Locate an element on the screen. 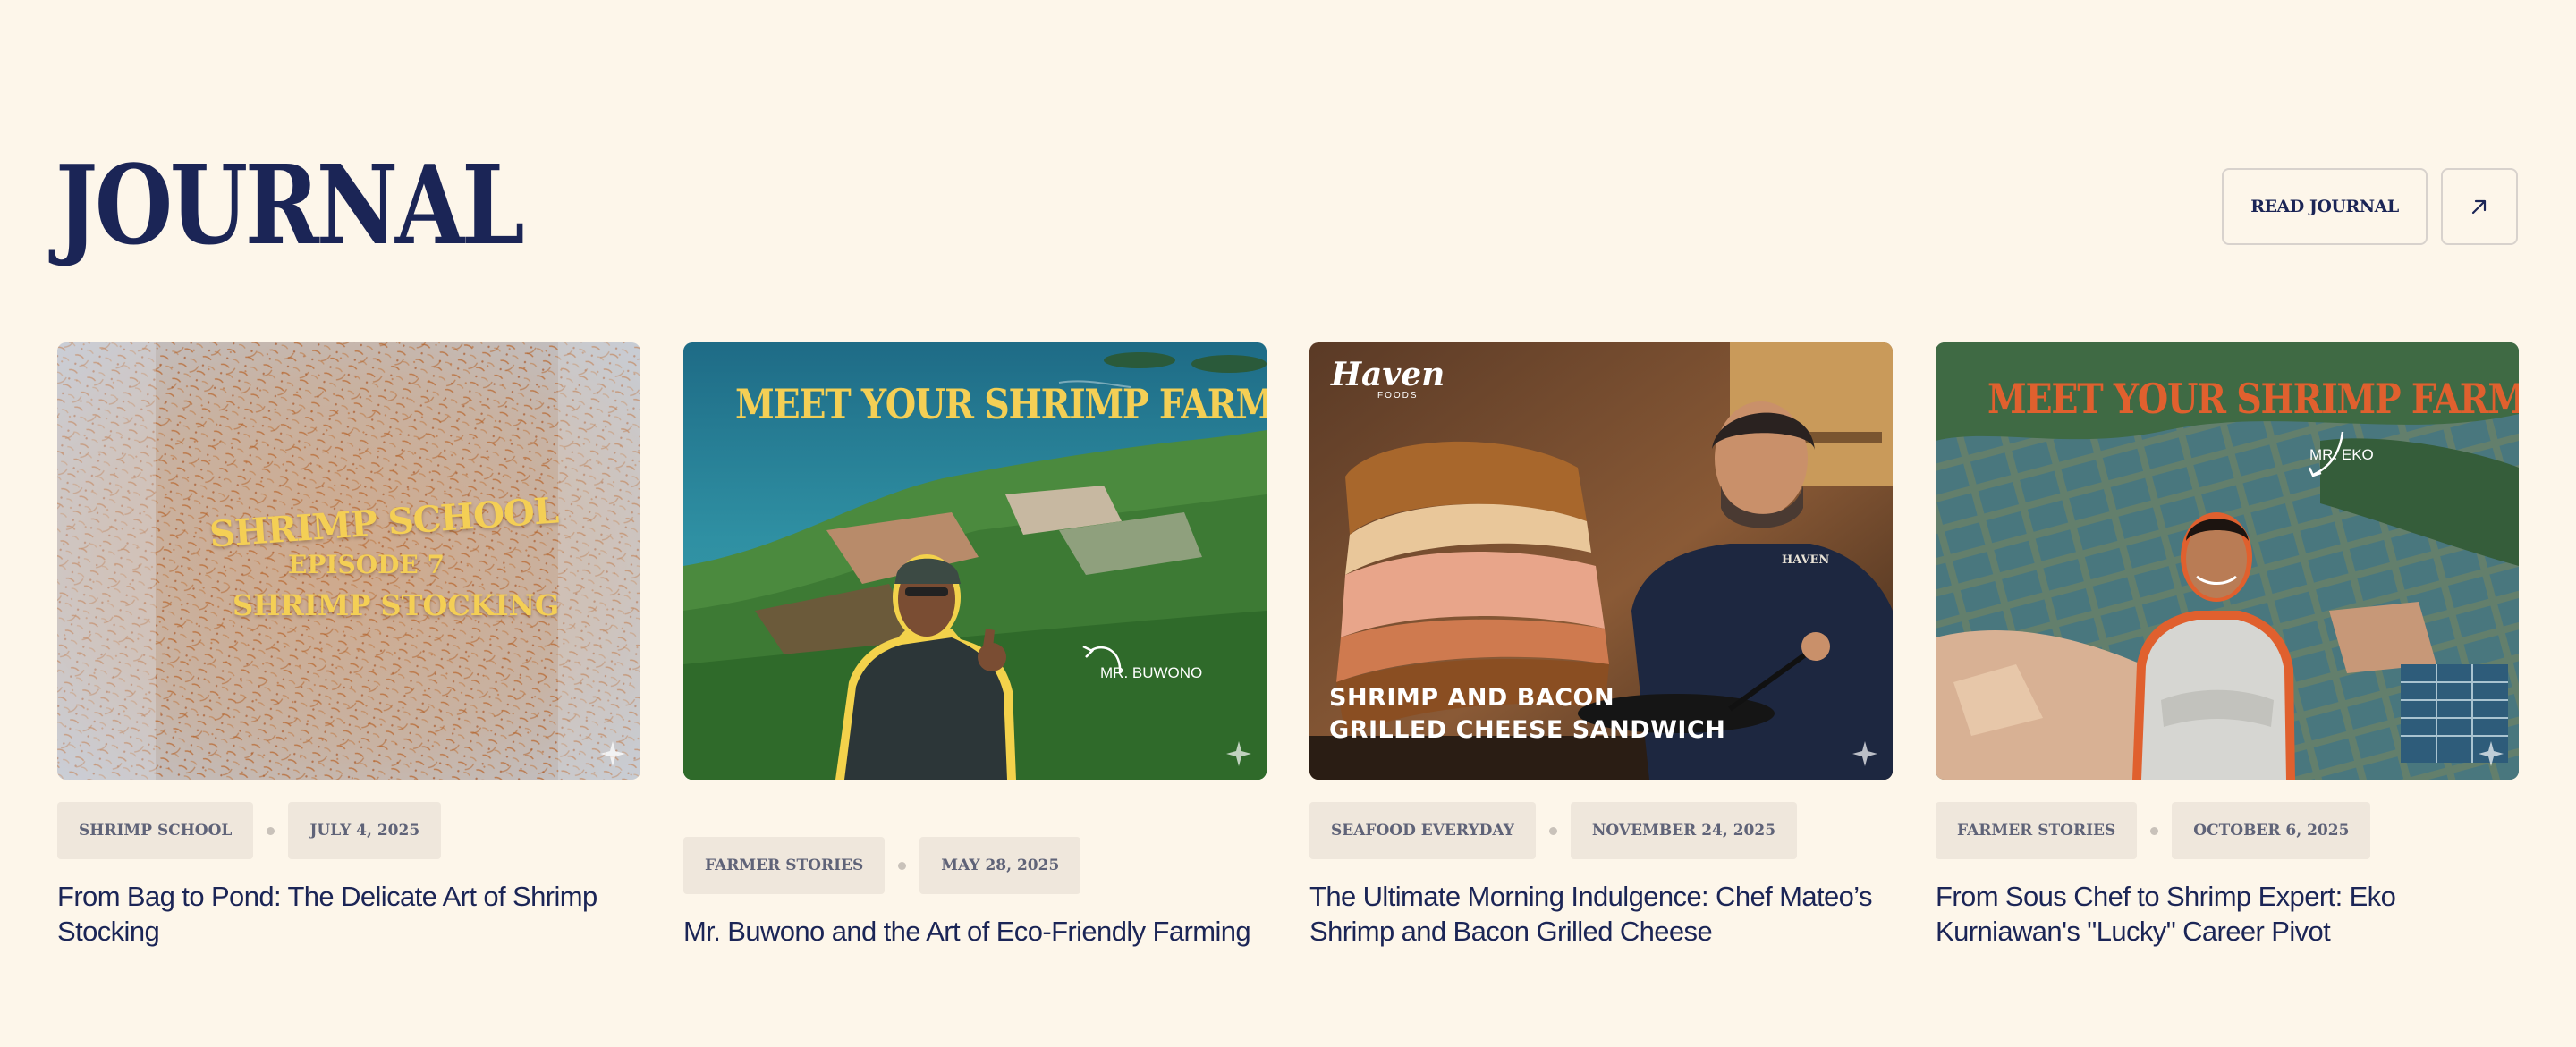 This screenshot has width=2576, height=1047. date-tag: NOVEMBER 24, 2025 is located at coordinates (1684, 830).